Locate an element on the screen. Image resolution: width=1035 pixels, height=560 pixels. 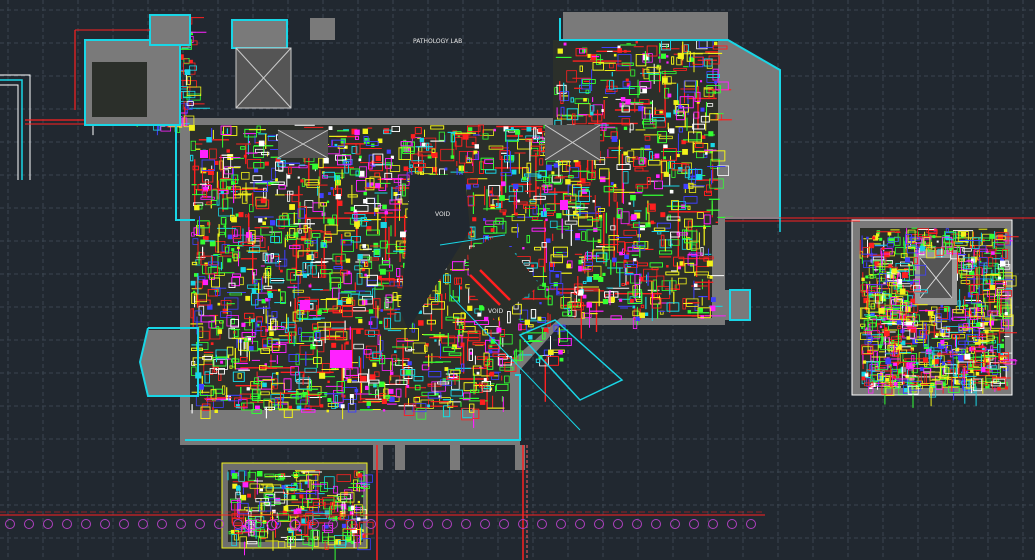
grid-bubbles-row is located at coordinates (380, 524).